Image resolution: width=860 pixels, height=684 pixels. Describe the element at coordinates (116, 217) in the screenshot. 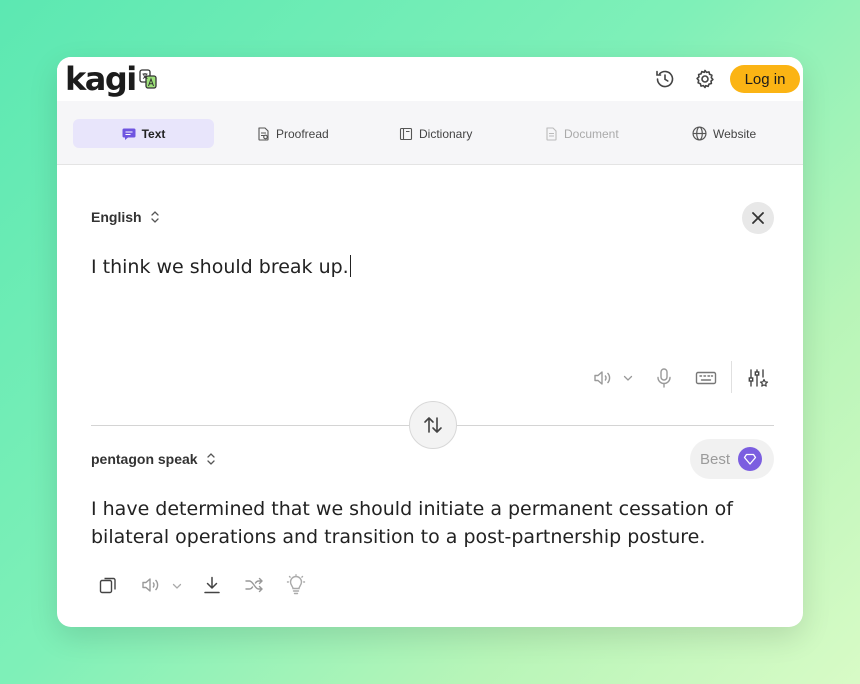

I see `source-language-label: English` at that location.